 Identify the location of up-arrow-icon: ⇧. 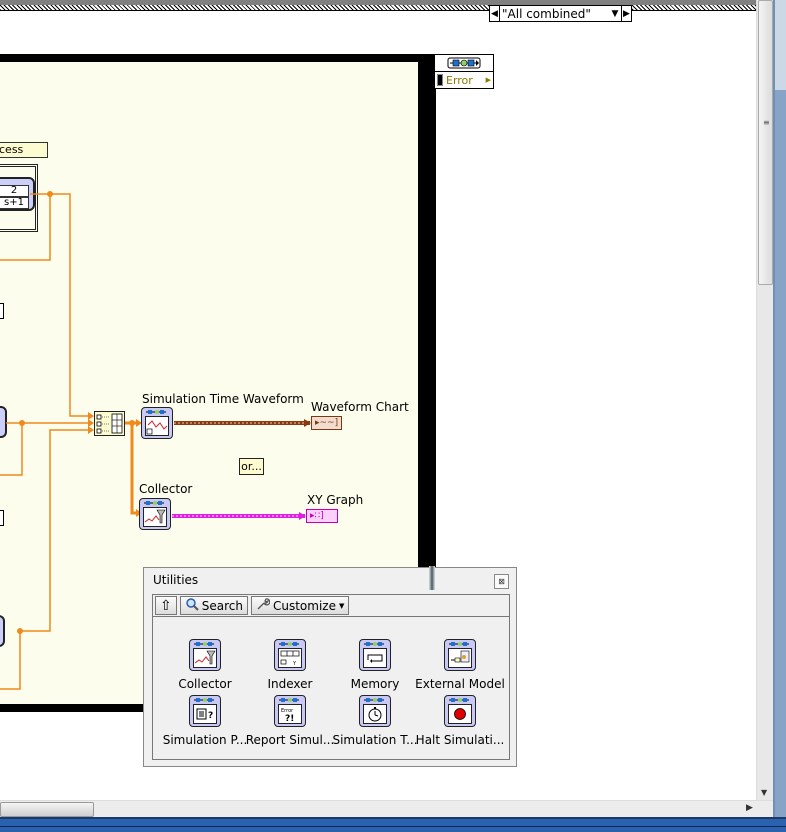
(166, 605).